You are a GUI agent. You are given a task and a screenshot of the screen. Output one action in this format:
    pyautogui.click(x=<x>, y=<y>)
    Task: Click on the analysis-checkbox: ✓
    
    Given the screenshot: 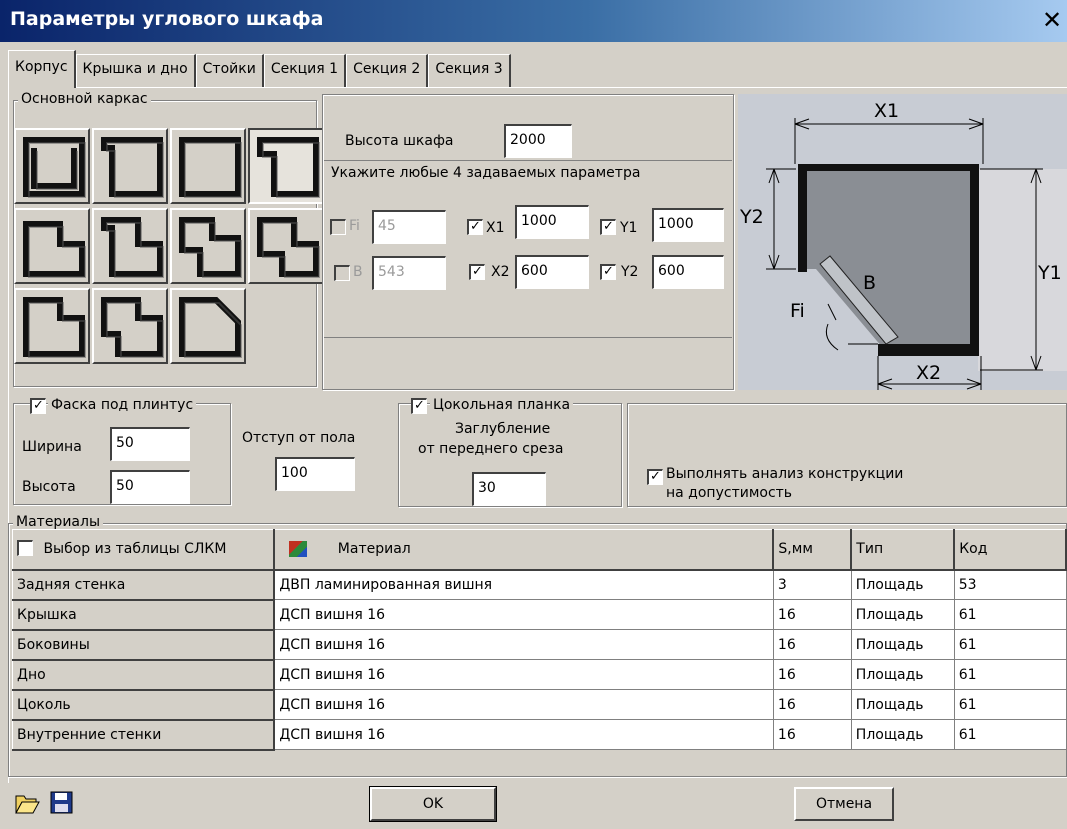 What is the action you would take?
    pyautogui.click(x=655, y=477)
    